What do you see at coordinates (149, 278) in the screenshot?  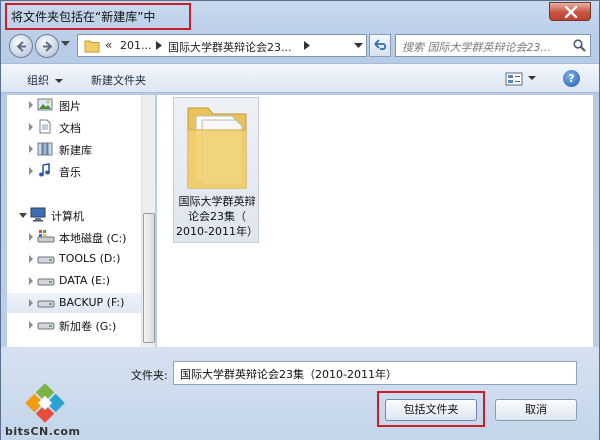 I see `scrollbar-thumb` at bounding box center [149, 278].